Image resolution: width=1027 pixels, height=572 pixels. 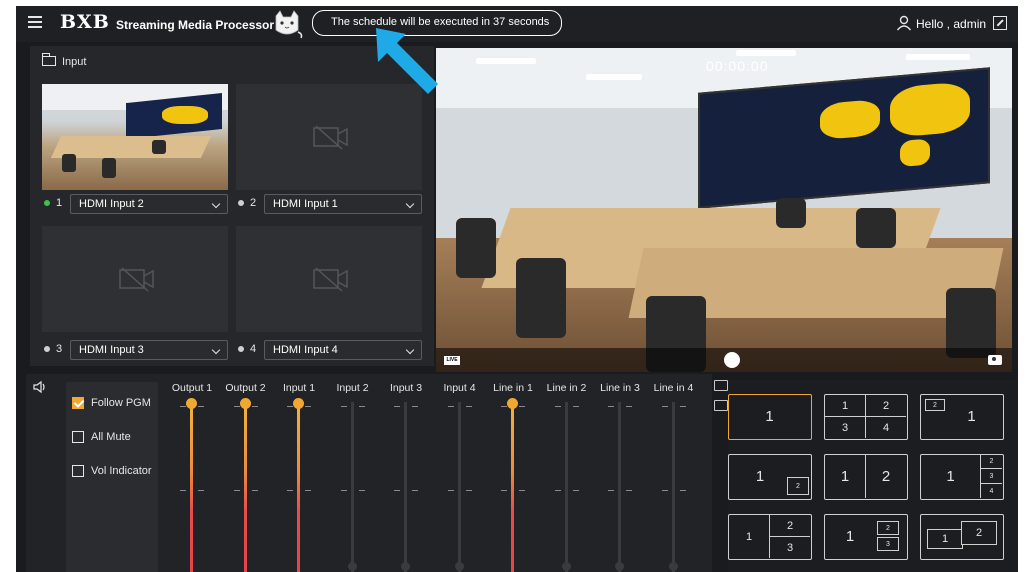 I want to click on user-greeting: Hello , admin, so click(x=951, y=24).